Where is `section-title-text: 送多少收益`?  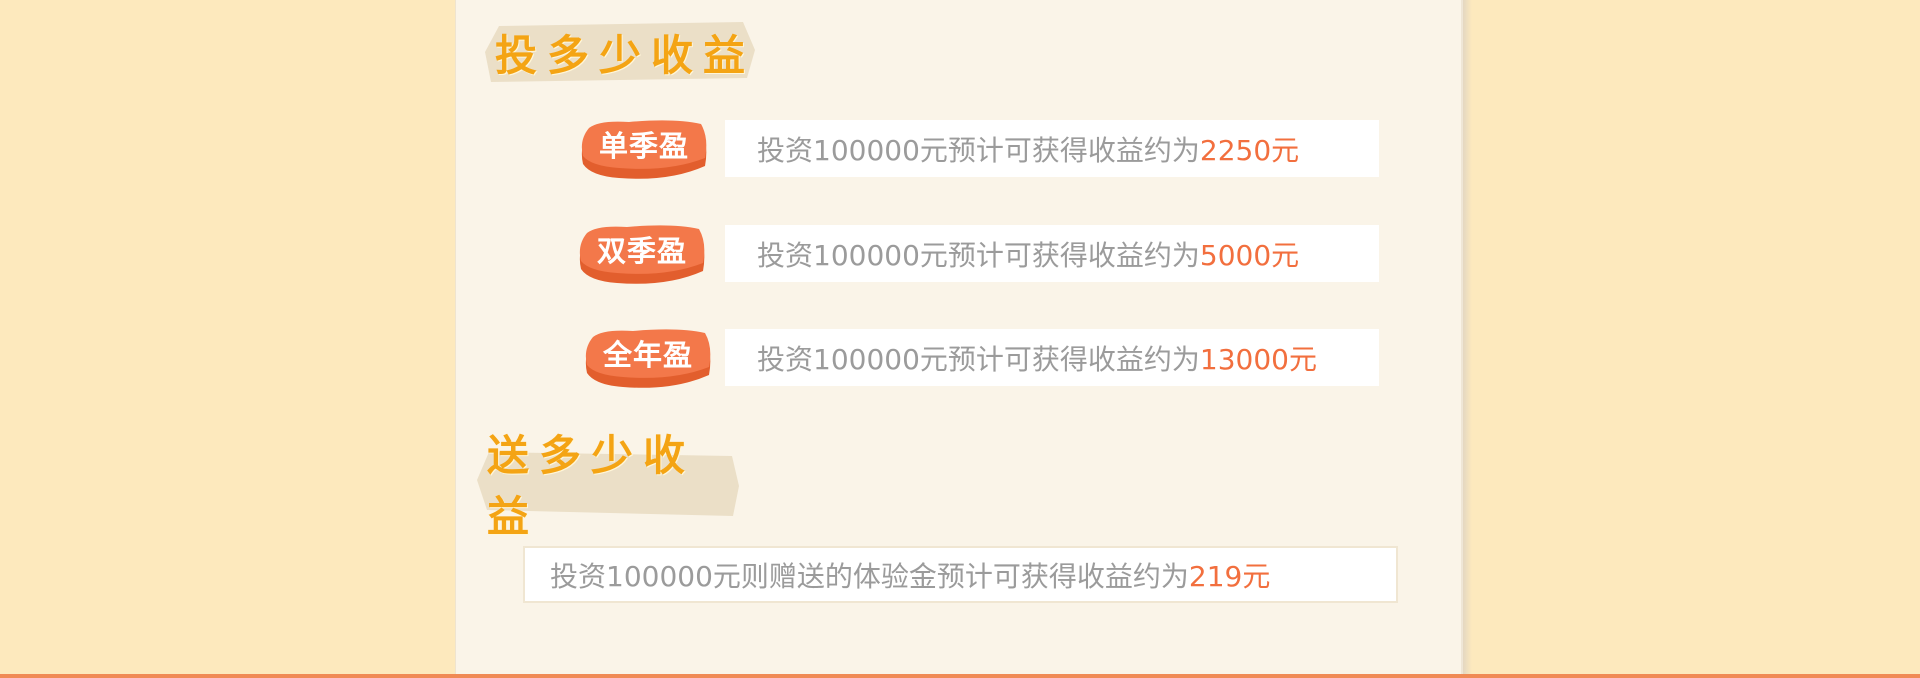 section-title-text: 送多少收益 is located at coordinates (591, 486).